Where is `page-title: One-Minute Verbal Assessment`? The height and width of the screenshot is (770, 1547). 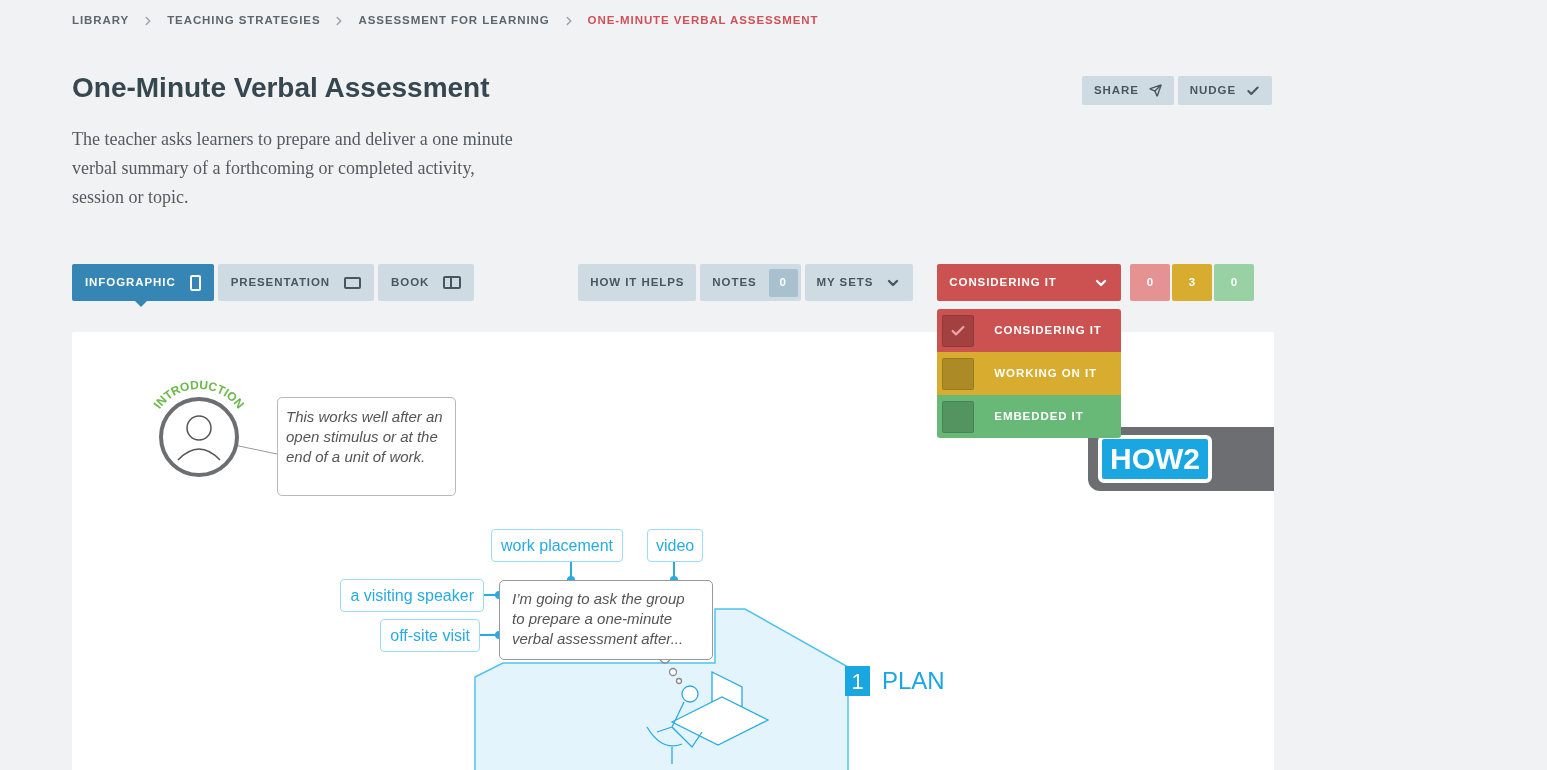
page-title: One-Minute Verbal Assessment is located at coordinates (281, 88).